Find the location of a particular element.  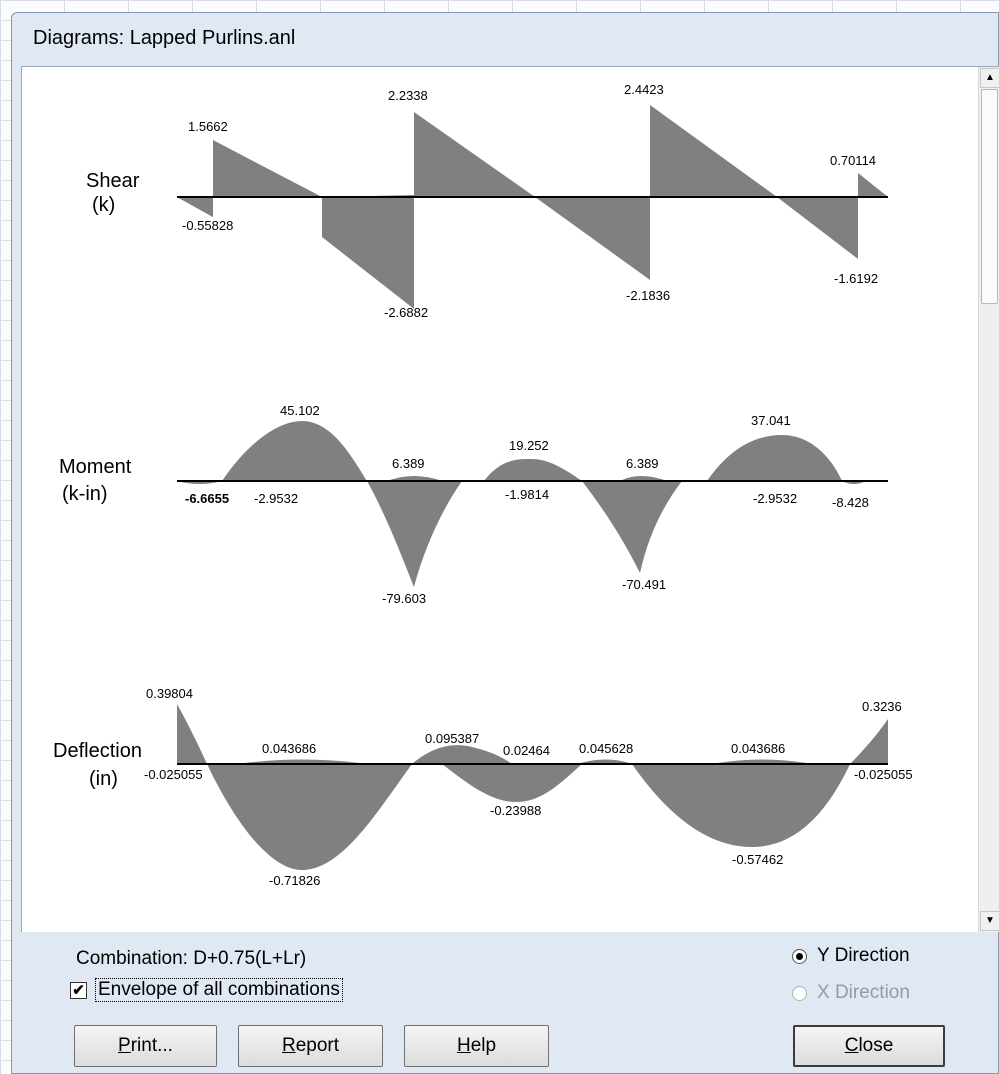

shear-value: 2.2338 is located at coordinates (408, 95).